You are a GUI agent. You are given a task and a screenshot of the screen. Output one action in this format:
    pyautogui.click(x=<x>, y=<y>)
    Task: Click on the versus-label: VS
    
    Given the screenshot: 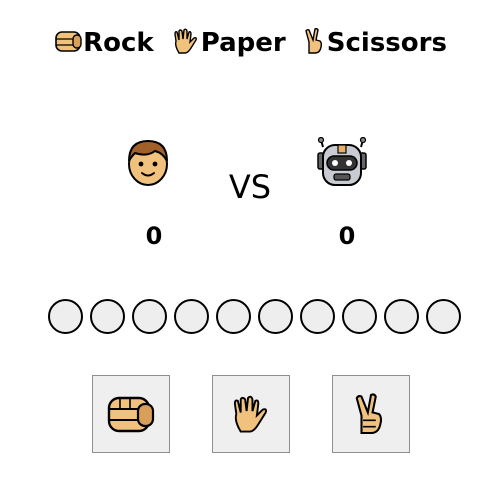 What is the action you would take?
    pyautogui.click(x=250, y=187)
    